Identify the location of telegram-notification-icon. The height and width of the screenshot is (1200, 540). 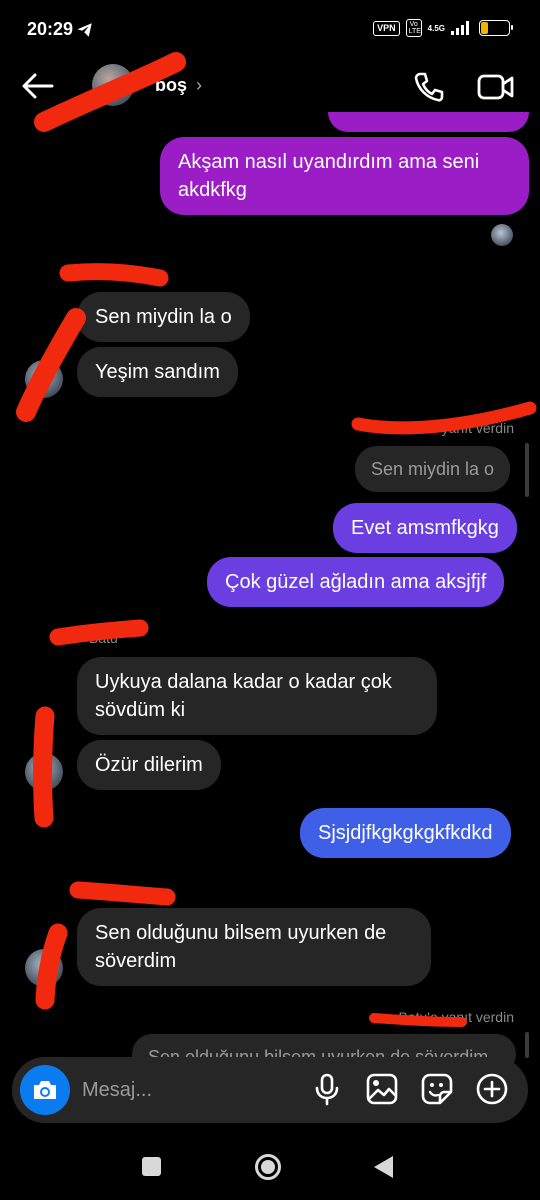
(84, 30).